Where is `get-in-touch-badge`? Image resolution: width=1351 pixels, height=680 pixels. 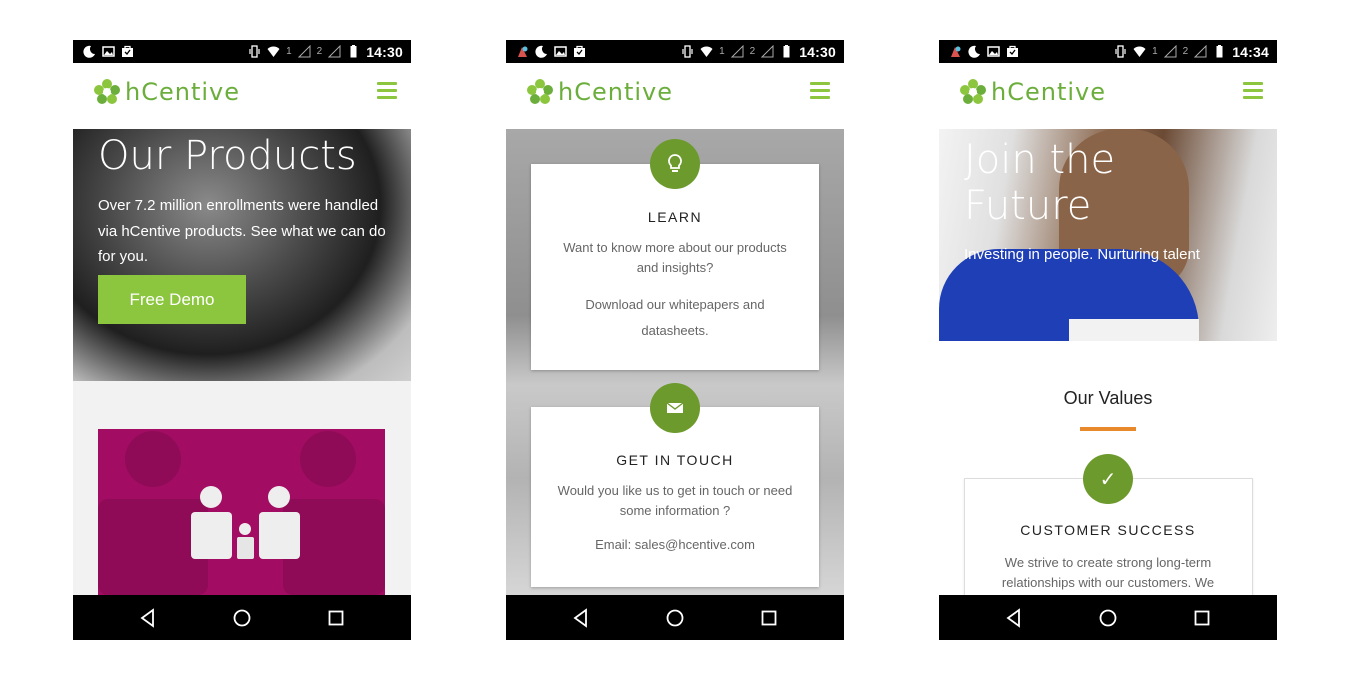 get-in-touch-badge is located at coordinates (675, 408).